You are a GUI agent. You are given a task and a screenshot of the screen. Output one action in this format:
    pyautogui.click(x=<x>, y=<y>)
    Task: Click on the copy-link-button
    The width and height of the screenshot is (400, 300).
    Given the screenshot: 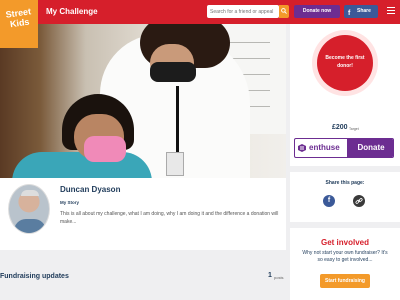 What is the action you would take?
    pyautogui.click(x=359, y=201)
    